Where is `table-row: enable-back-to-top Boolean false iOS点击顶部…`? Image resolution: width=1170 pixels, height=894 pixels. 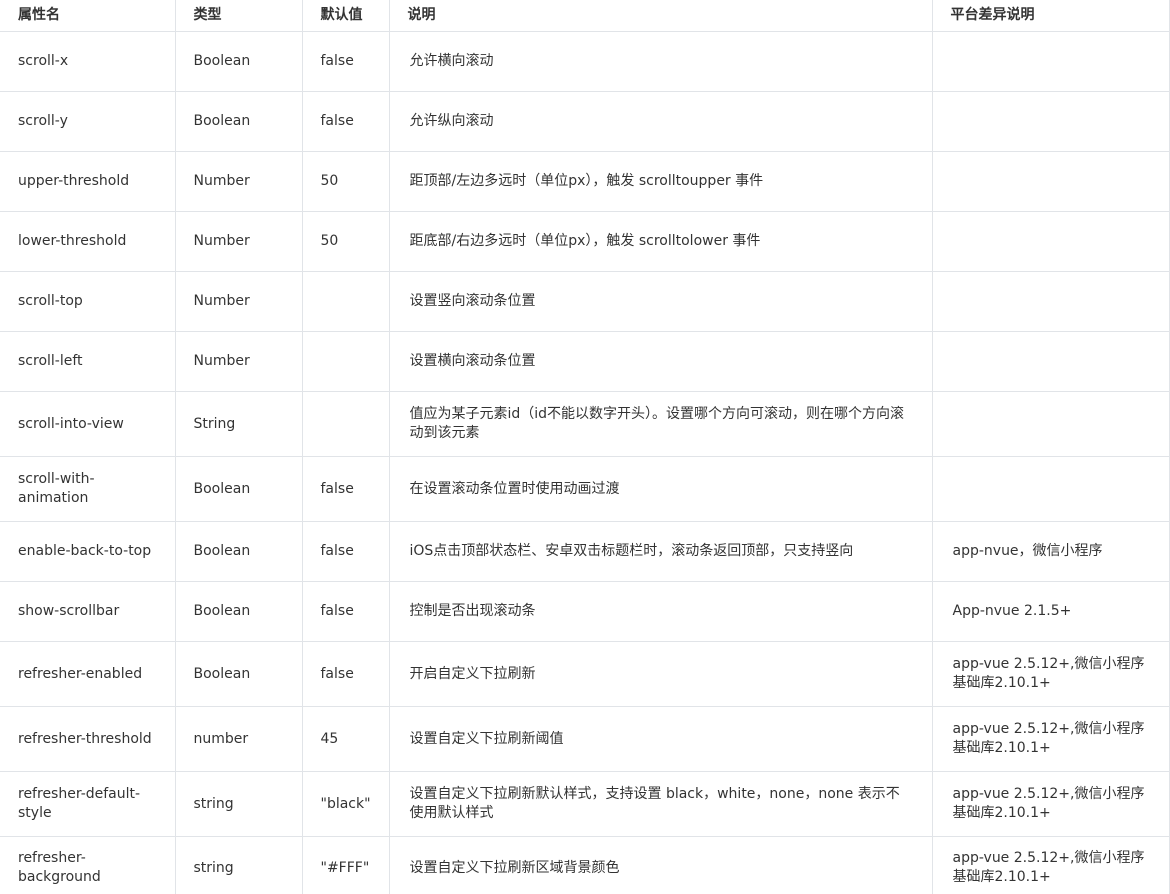 table-row: enable-back-to-top Boolean false iOS点击顶部… is located at coordinates (585, 551).